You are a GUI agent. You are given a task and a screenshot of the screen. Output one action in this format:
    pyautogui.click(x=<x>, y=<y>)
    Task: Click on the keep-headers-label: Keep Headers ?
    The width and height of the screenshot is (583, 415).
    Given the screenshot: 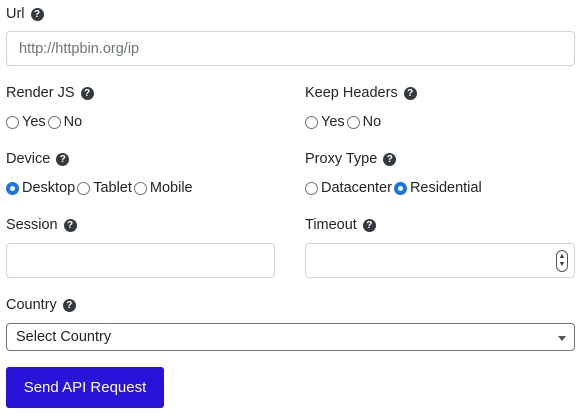 What is the action you would take?
    pyautogui.click(x=361, y=93)
    